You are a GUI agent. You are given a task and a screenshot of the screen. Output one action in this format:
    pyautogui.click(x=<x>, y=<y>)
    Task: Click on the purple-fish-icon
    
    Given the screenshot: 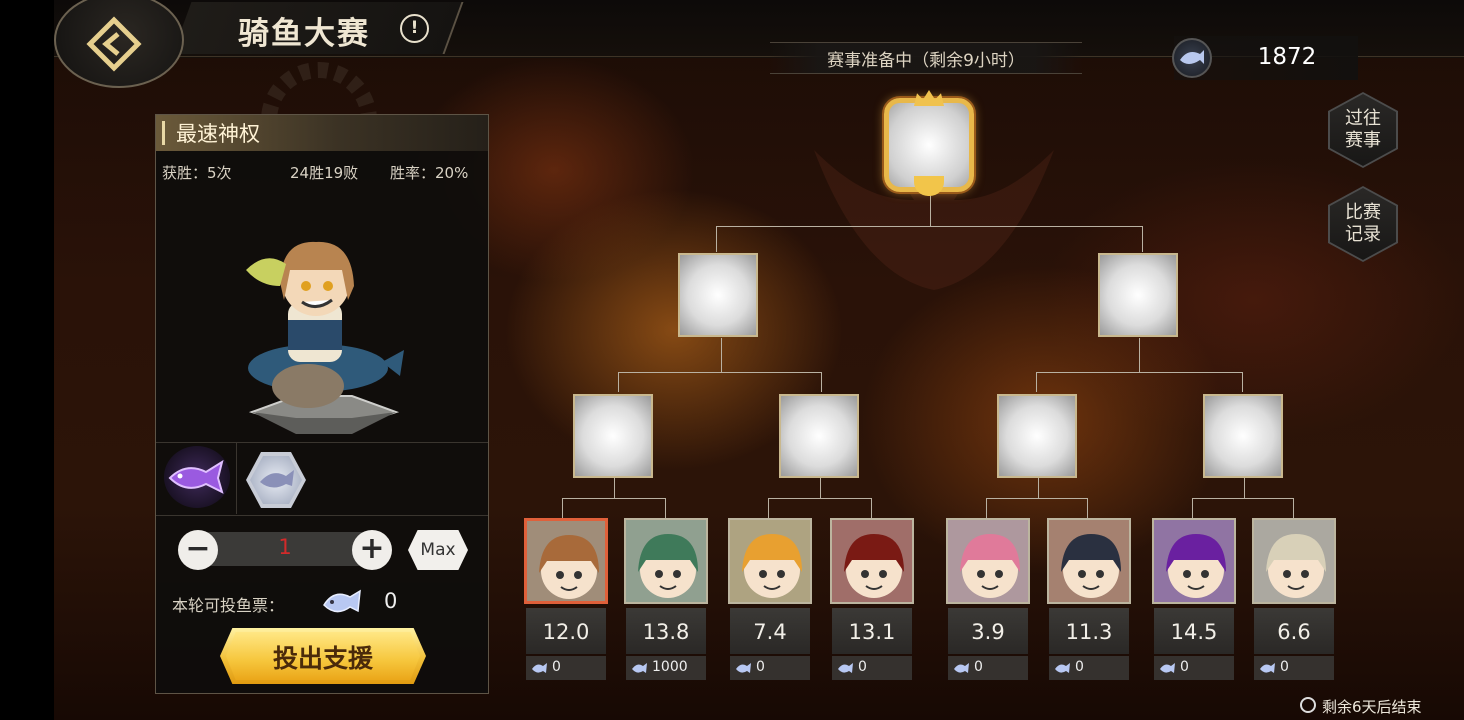 What is the action you would take?
    pyautogui.click(x=197, y=477)
    